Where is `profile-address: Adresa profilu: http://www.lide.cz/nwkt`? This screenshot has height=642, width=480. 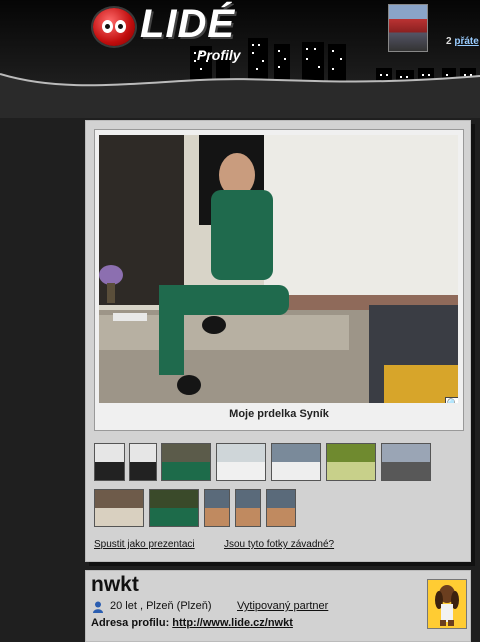 profile-address: Adresa profilu: http://www.lide.cz/nwkt is located at coordinates (192, 623).